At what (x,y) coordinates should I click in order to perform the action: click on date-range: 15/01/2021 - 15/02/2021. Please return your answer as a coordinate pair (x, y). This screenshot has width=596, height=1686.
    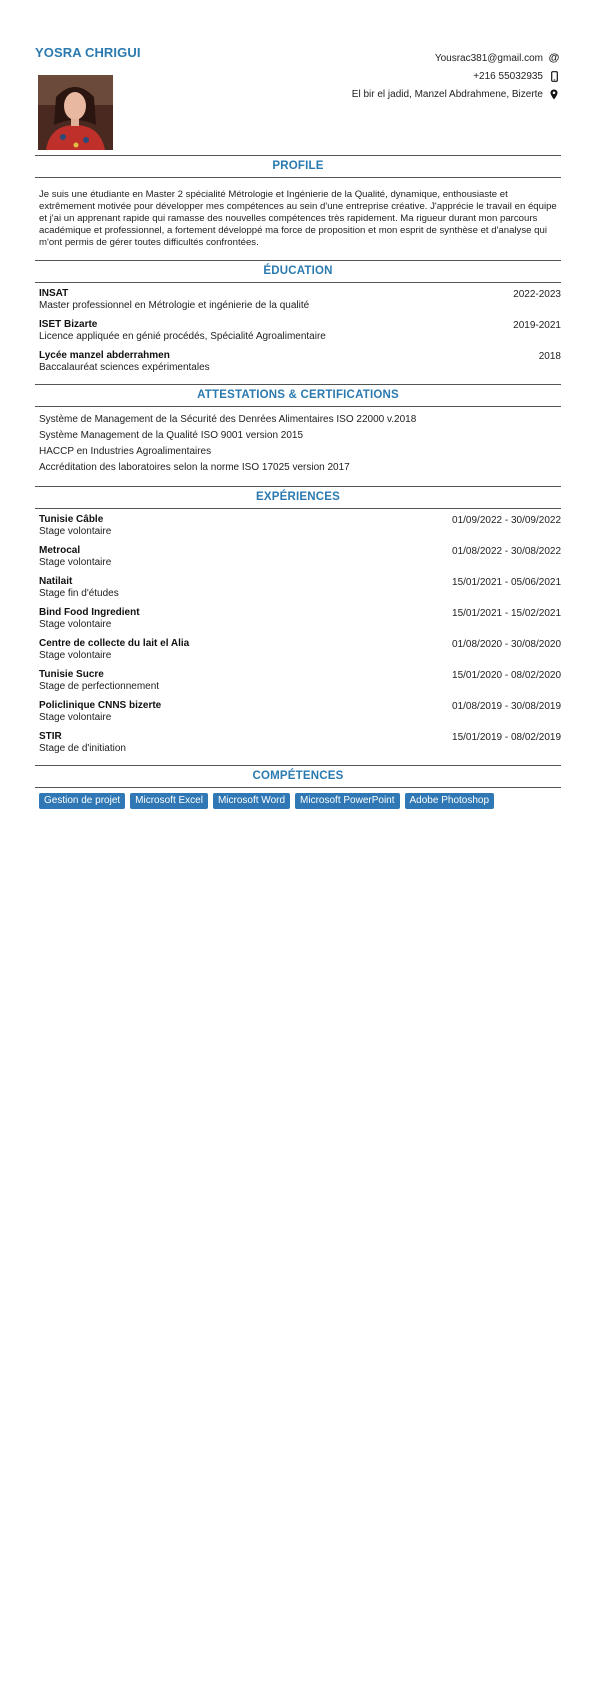
    Looking at the image, I should click on (506, 613).